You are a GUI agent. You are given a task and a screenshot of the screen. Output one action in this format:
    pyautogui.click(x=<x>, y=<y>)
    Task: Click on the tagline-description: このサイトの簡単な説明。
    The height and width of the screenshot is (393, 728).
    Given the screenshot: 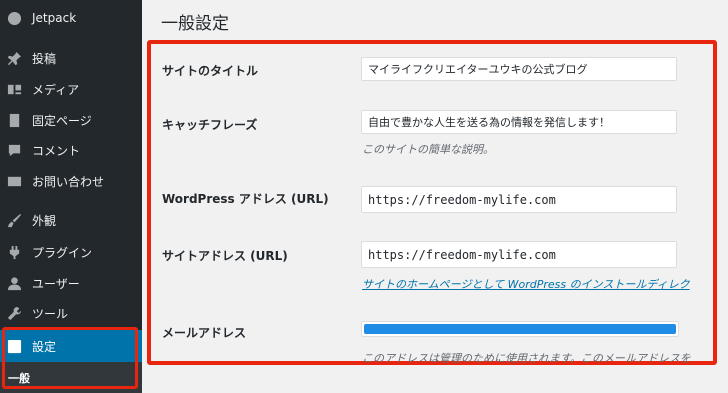 What is the action you would take?
    pyautogui.click(x=428, y=149)
    